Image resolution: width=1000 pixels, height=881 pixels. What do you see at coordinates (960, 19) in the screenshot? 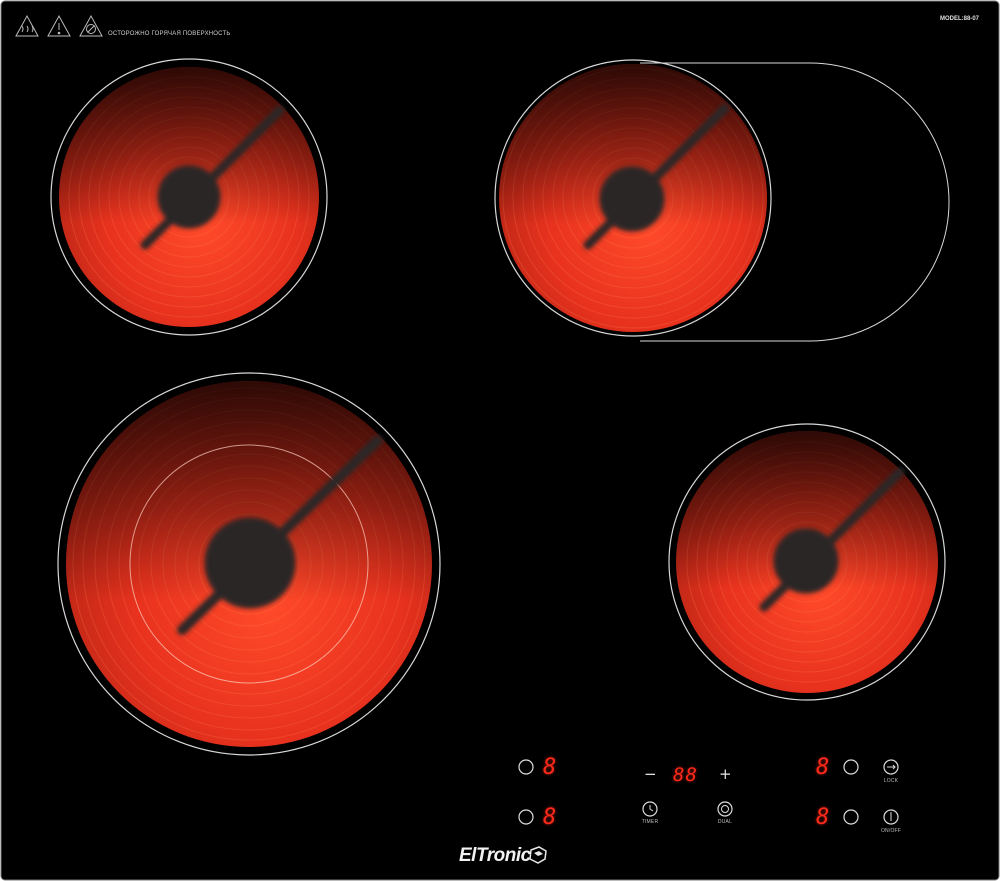
I see `model-label: MODEL:88-07` at bounding box center [960, 19].